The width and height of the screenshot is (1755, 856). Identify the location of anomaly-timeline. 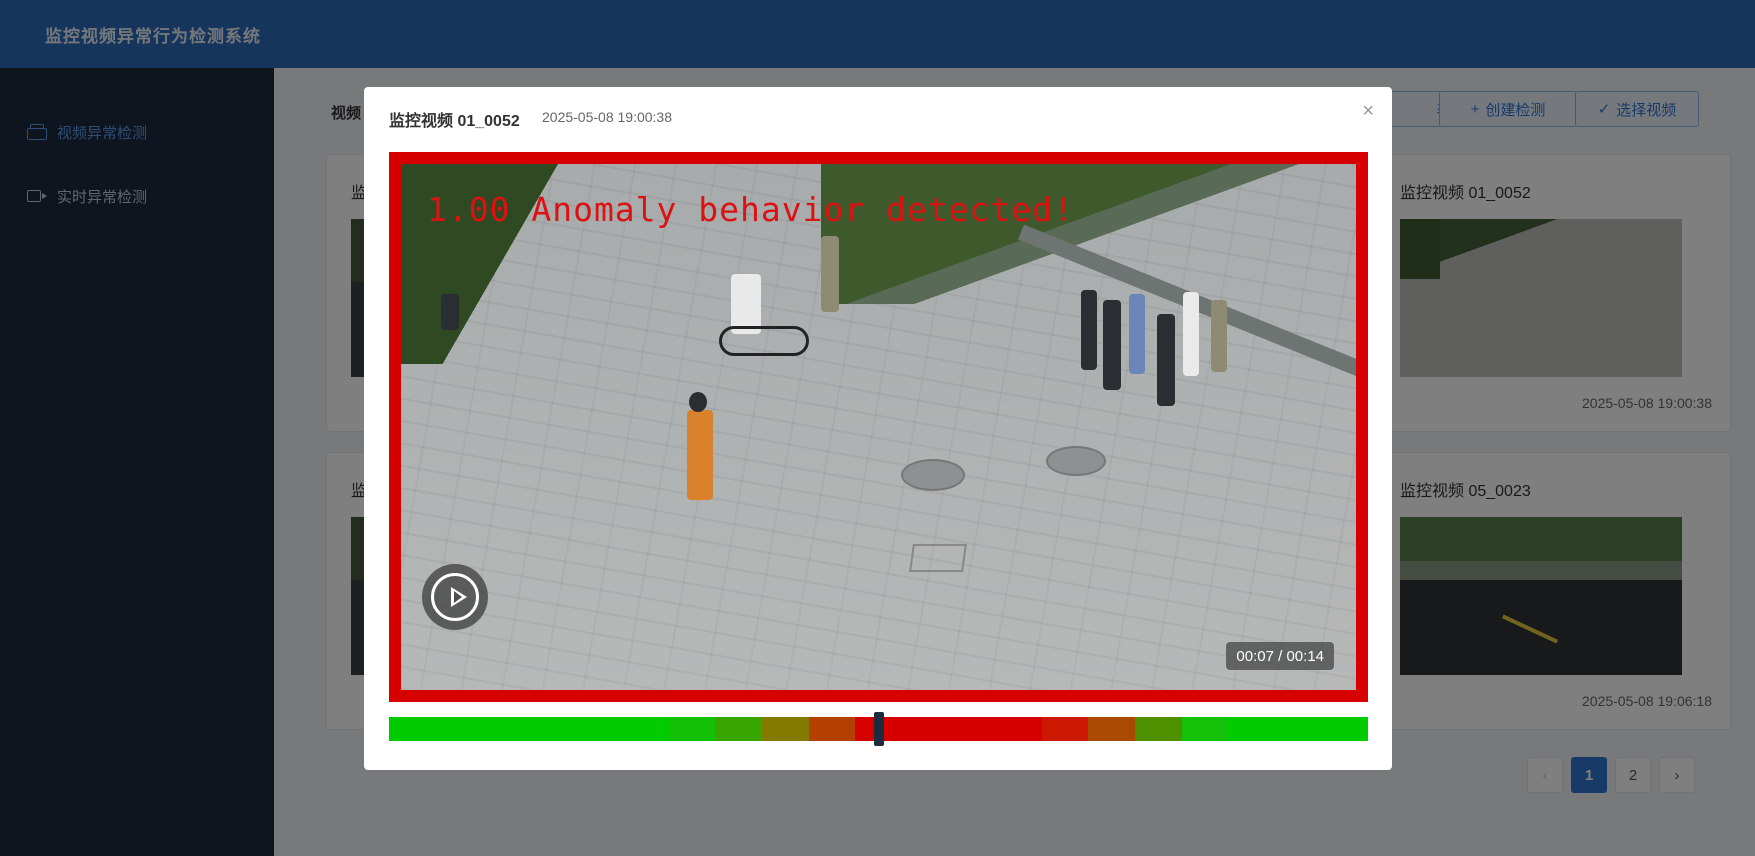
(879, 729).